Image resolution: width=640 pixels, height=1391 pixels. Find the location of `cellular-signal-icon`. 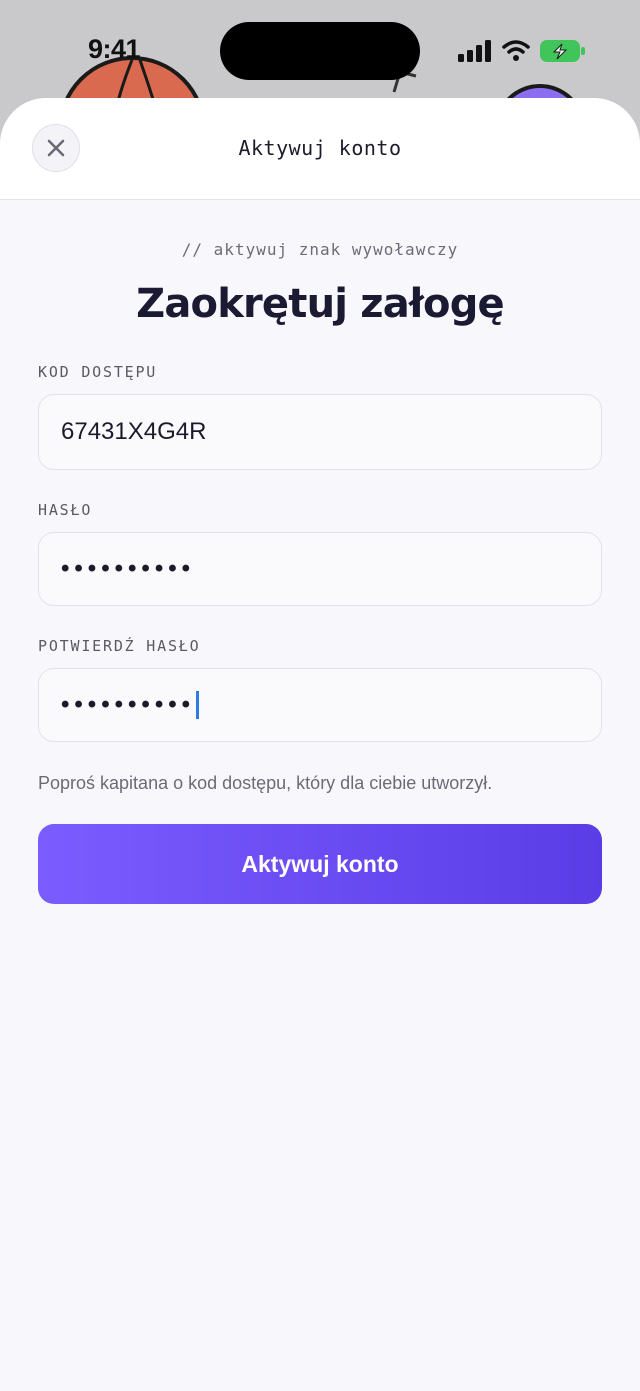

cellular-signal-icon is located at coordinates (474, 51).